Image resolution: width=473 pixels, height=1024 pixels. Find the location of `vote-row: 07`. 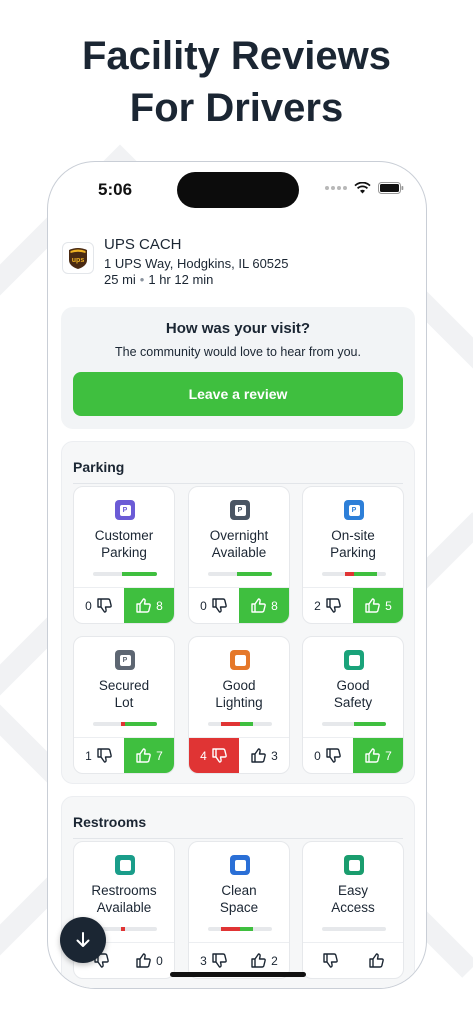

vote-row: 07 is located at coordinates (353, 755).